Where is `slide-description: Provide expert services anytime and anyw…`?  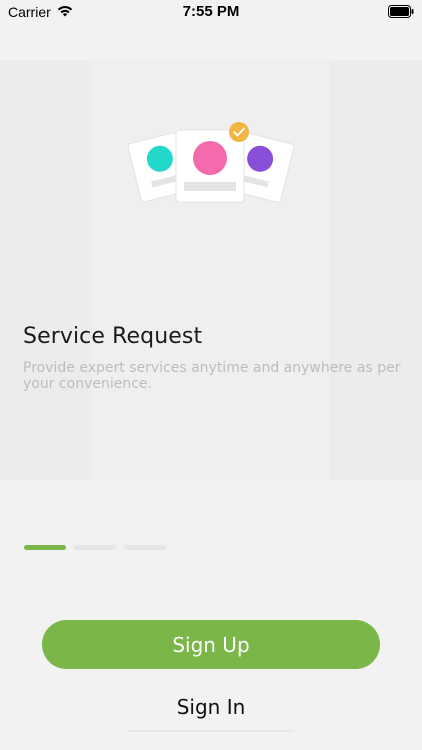
slide-description: Provide expert services anytime and anyw… is located at coordinates (212, 376).